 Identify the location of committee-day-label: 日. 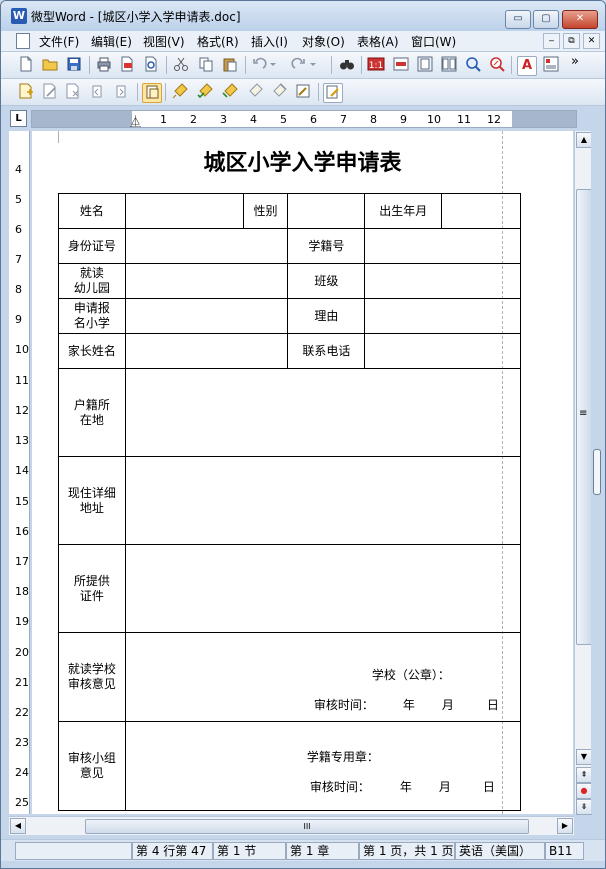
(488, 787).